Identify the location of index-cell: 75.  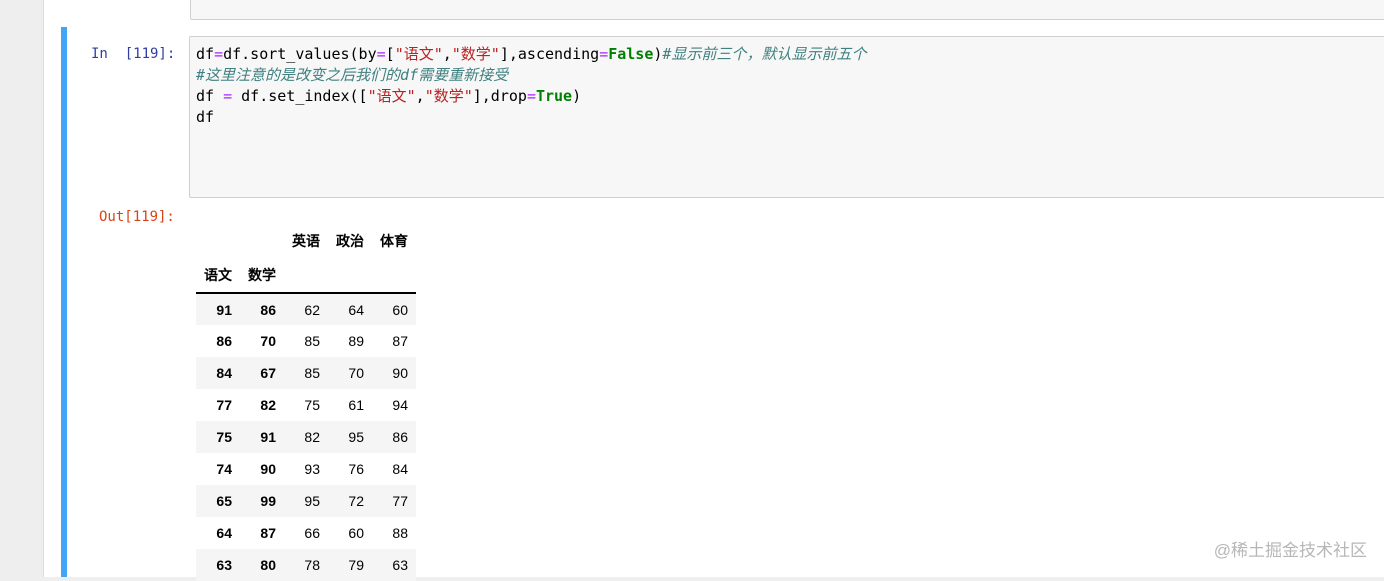
(224, 437).